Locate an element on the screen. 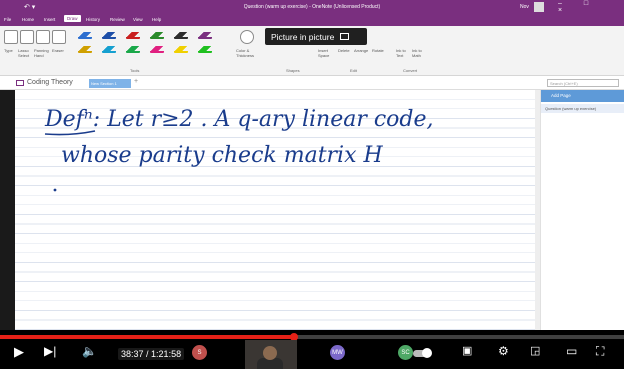 The height and width of the screenshot is (369, 624). lasso-select-label: Lasso Select is located at coordinates (24, 53).